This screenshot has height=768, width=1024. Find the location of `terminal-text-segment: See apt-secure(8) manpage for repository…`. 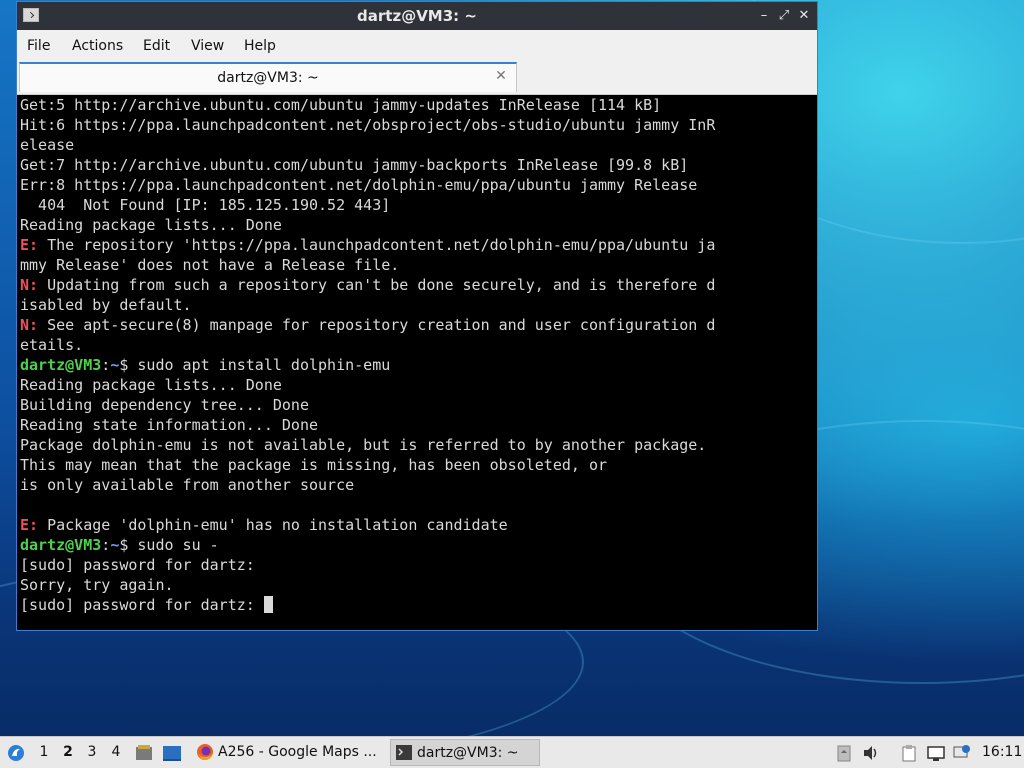

terminal-text-segment: See apt-secure(8) manpage for repository… is located at coordinates (377, 325).